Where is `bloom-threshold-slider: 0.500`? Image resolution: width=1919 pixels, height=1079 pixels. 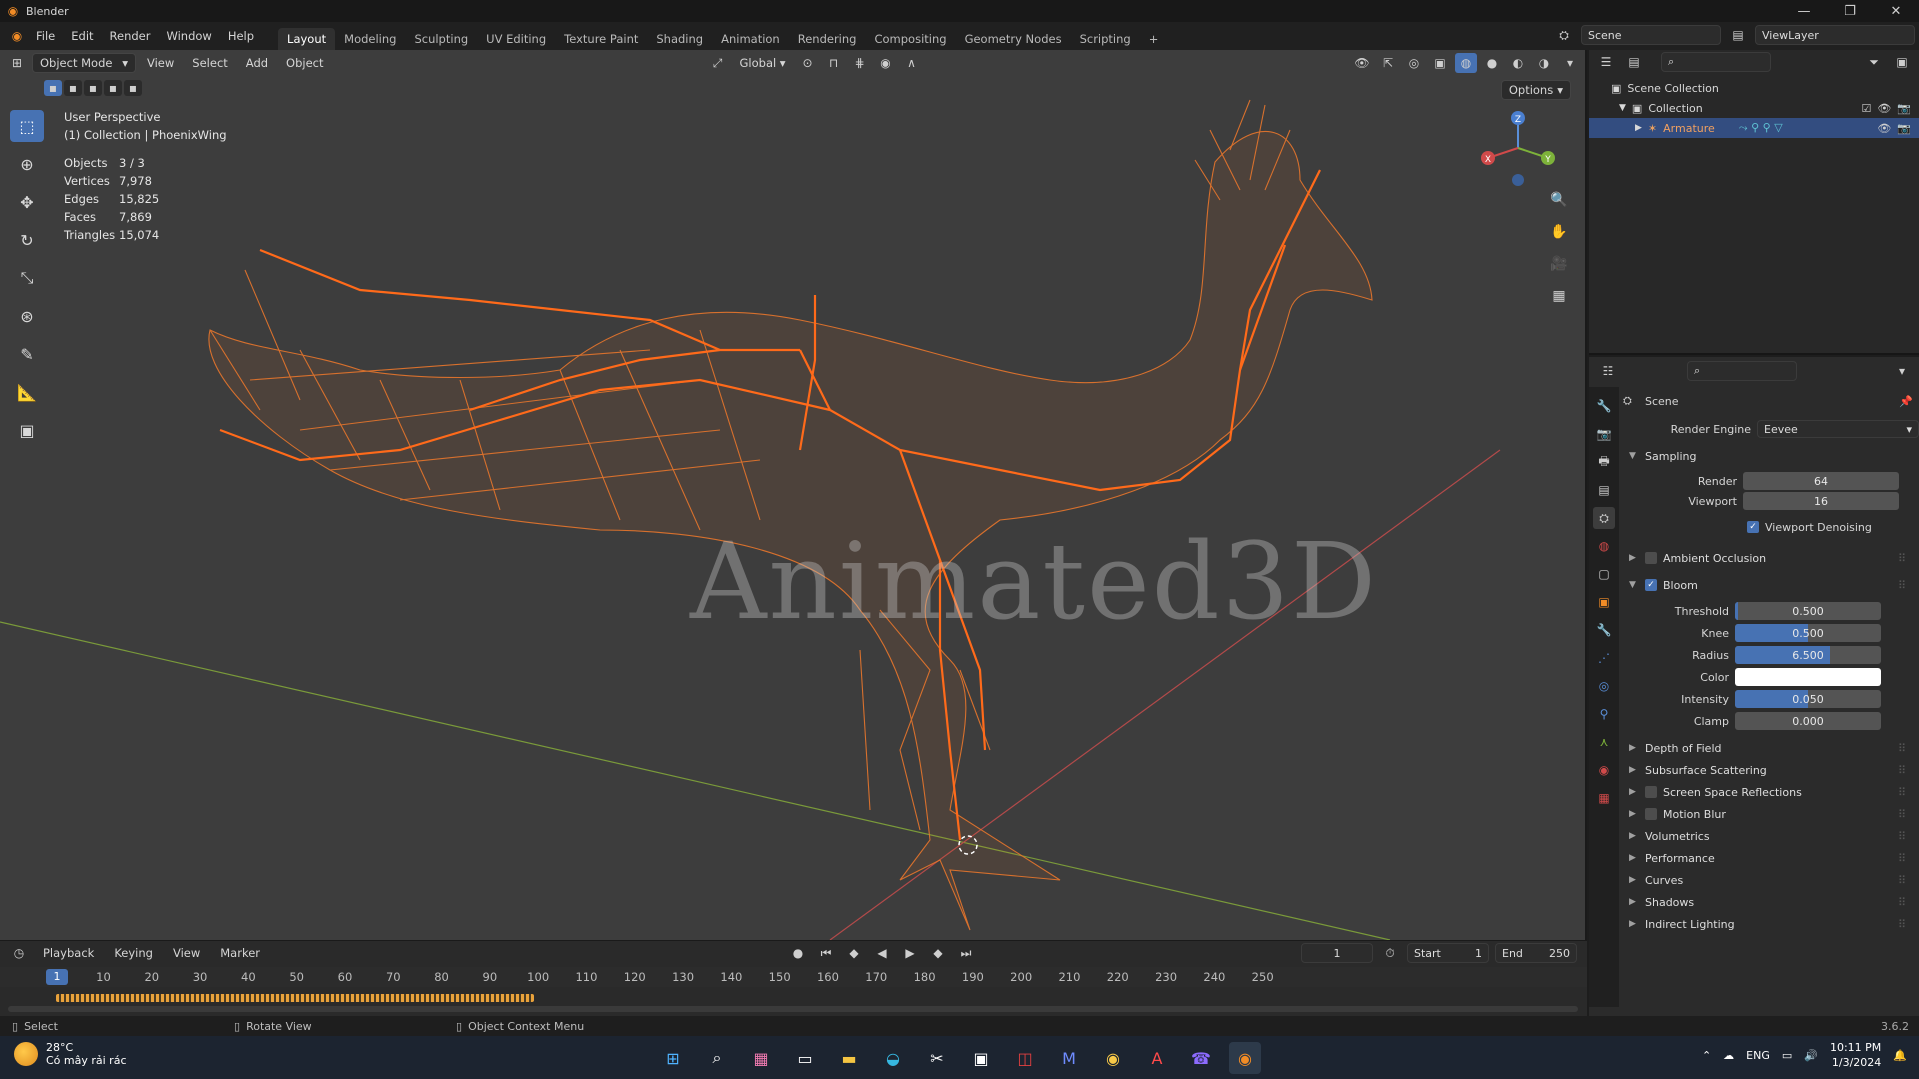
bloom-threshold-slider: 0.500 is located at coordinates (1808, 611).